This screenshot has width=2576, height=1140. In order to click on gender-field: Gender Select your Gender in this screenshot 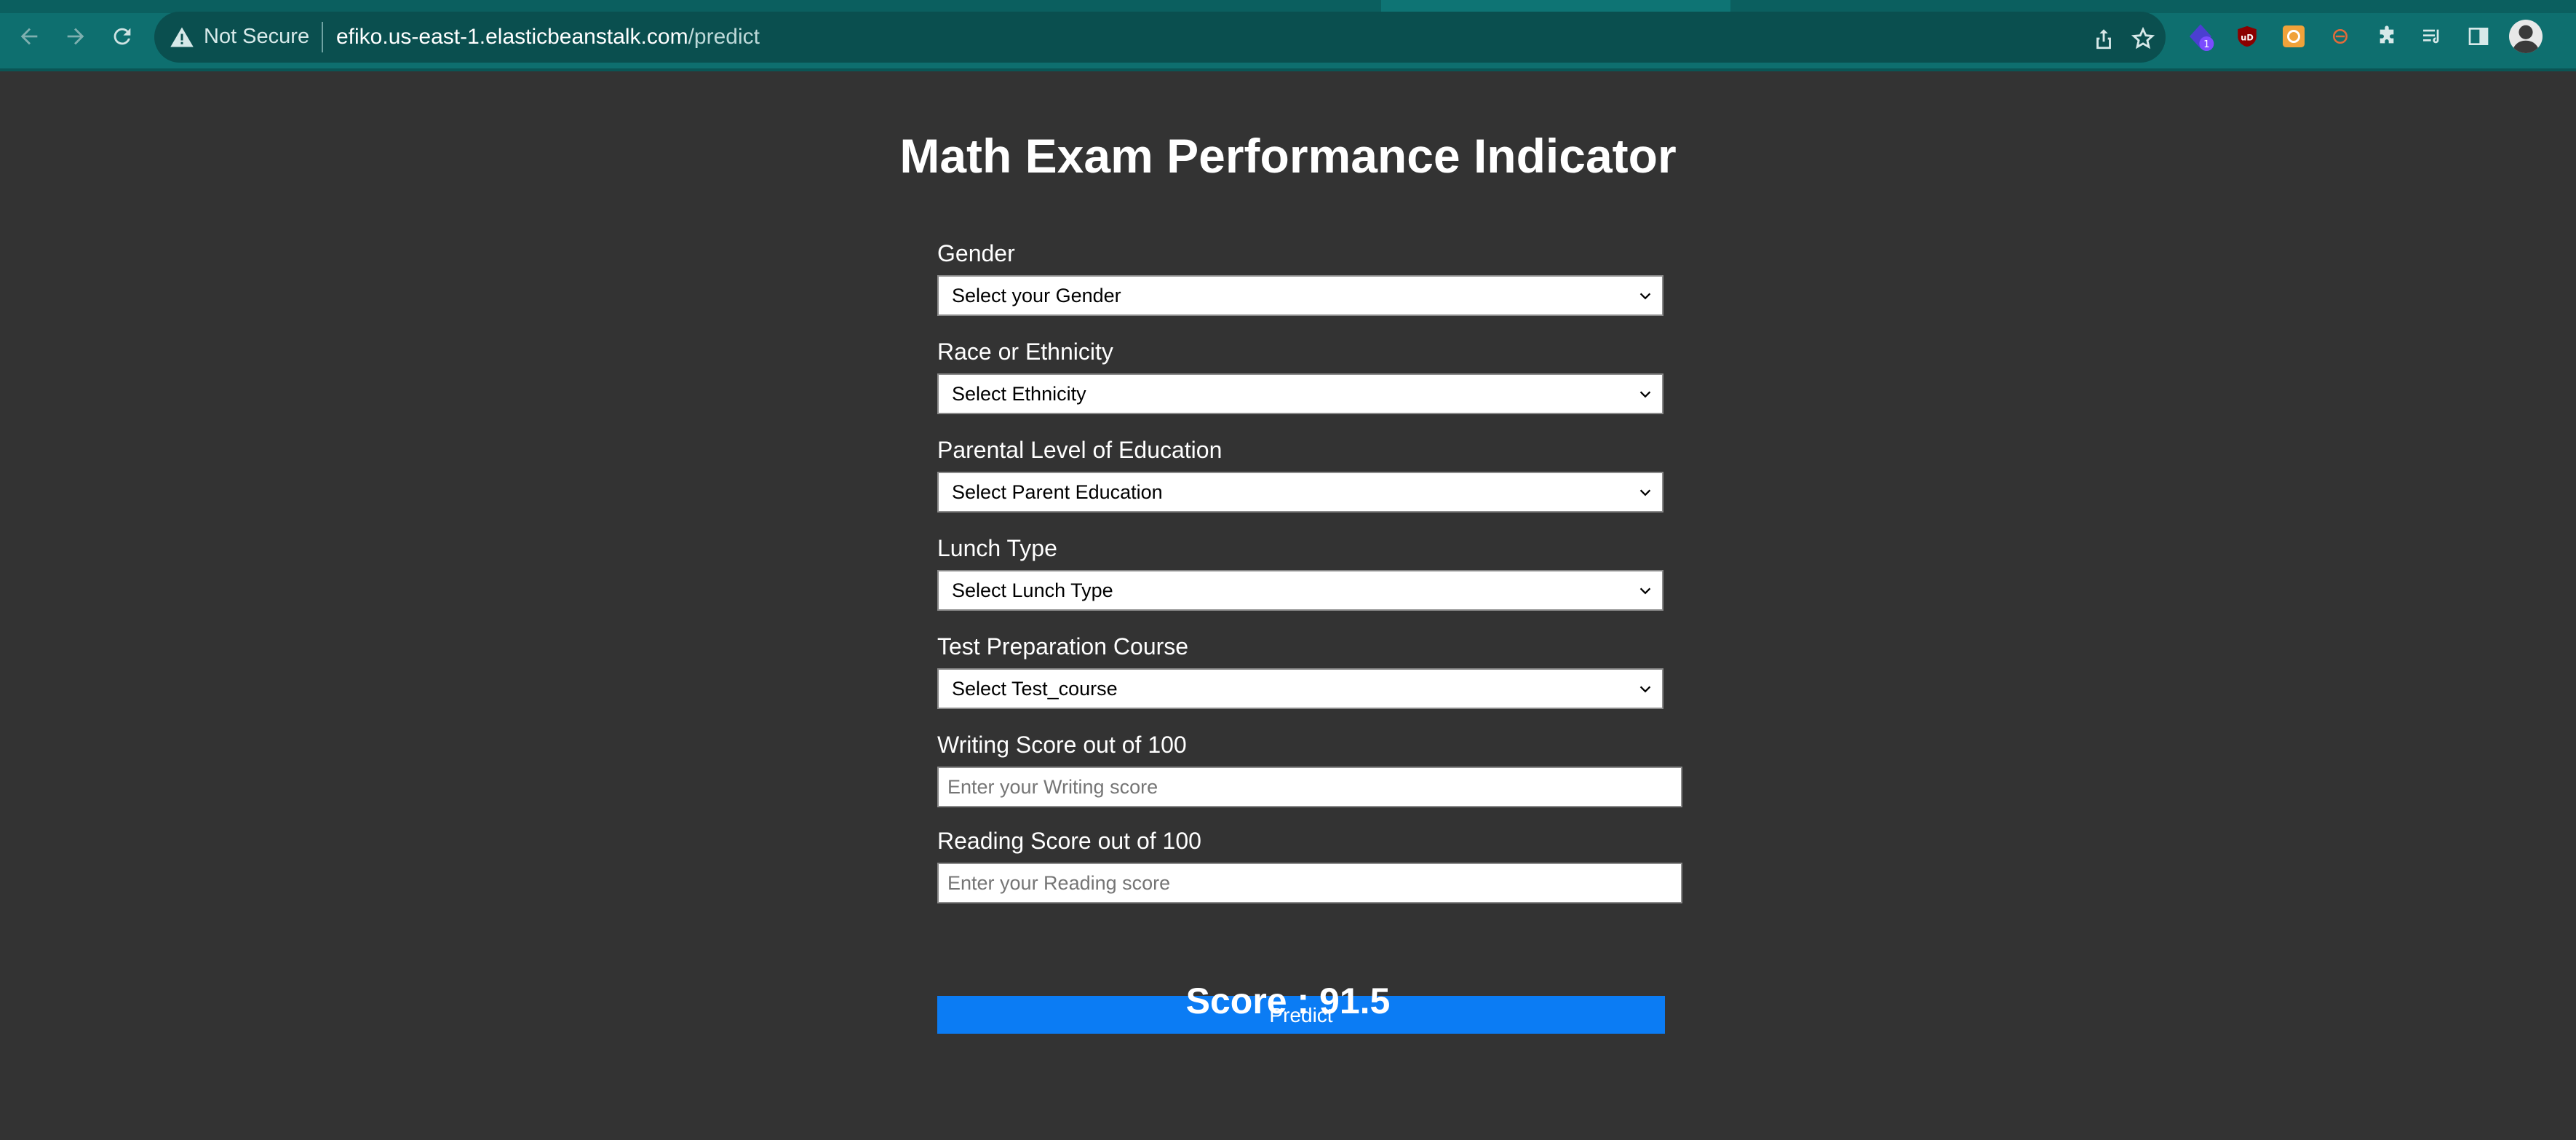, I will do `click(1300, 278)`.